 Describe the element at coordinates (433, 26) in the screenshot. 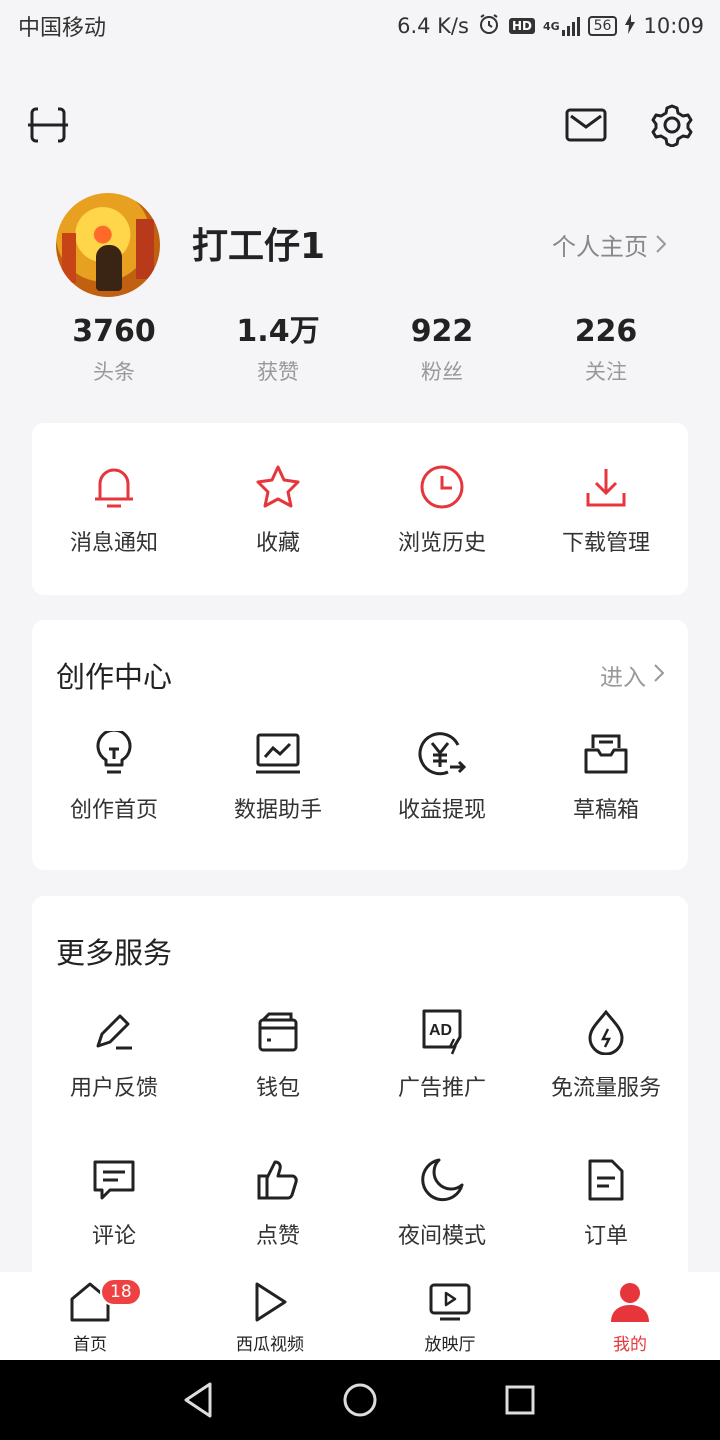

I see `network-speed: 6.4 K/s` at that location.